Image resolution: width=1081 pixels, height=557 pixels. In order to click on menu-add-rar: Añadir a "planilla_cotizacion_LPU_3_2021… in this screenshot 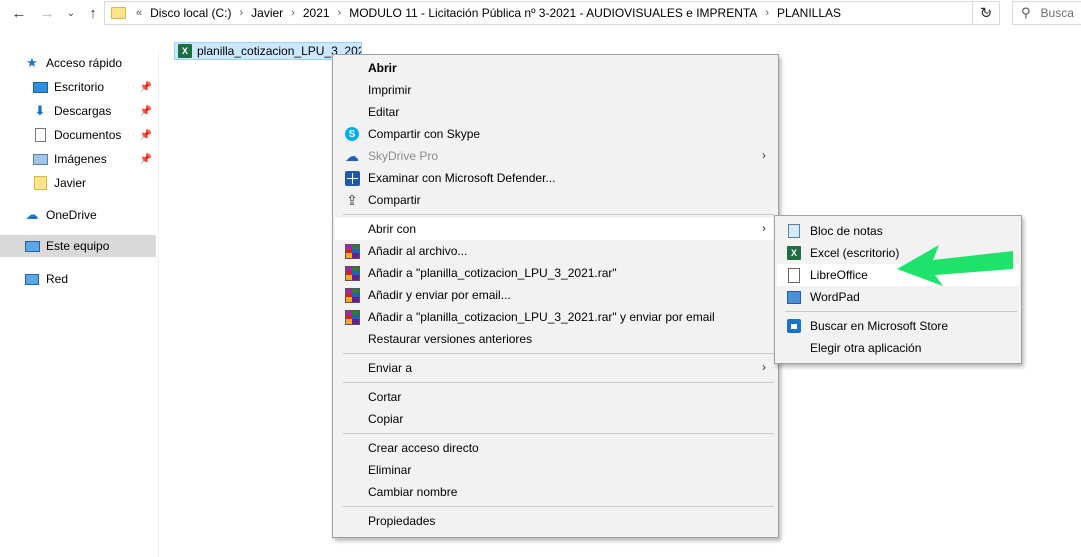, I will do `click(555, 273)`.